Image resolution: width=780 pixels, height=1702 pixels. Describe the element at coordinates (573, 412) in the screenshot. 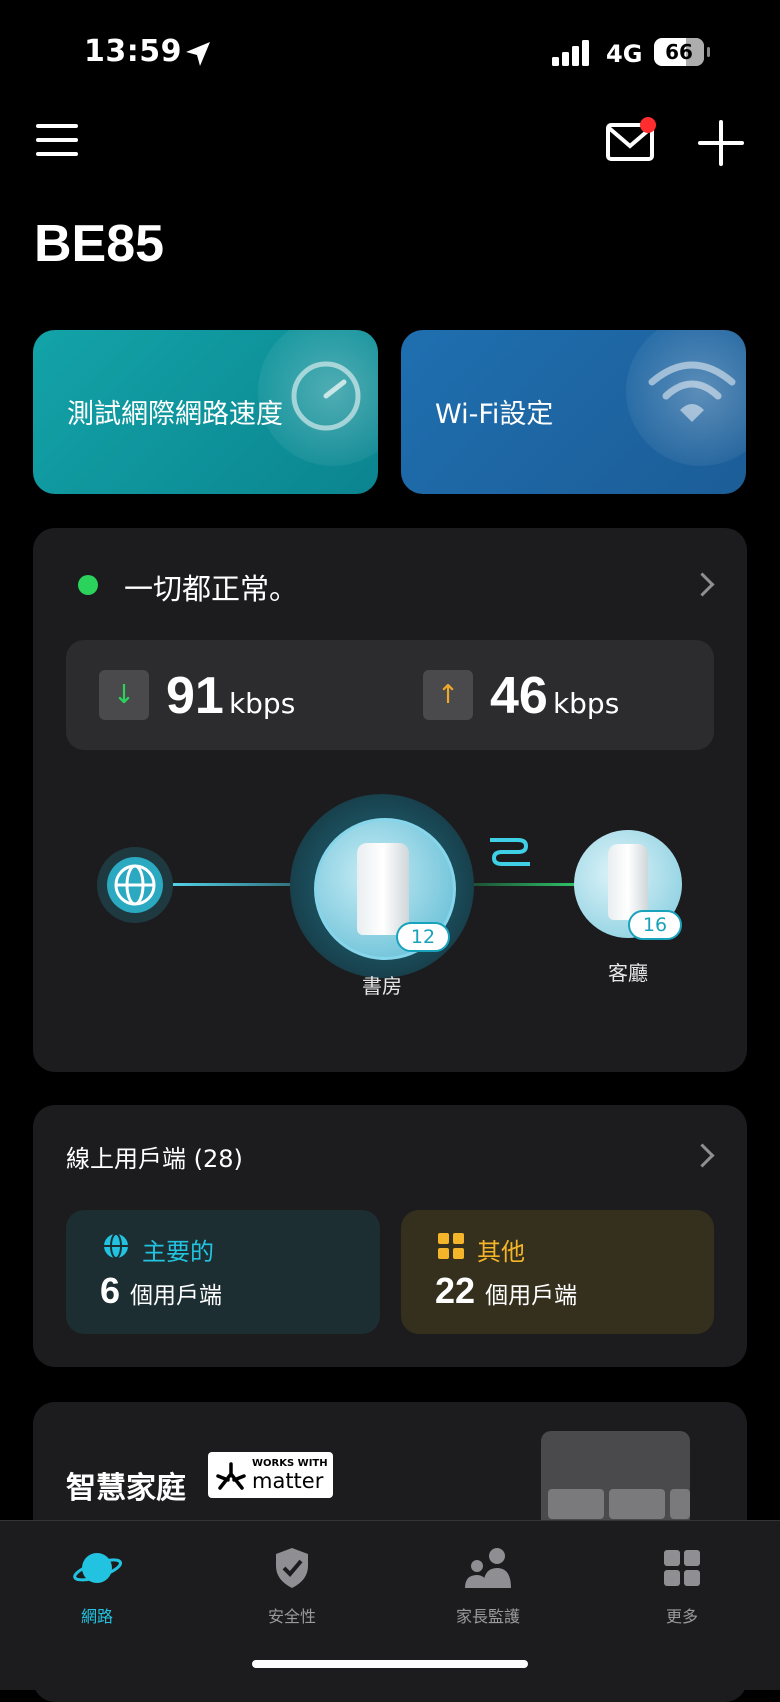

I see `wifi-settings-card: Wi-Fi設定` at that location.